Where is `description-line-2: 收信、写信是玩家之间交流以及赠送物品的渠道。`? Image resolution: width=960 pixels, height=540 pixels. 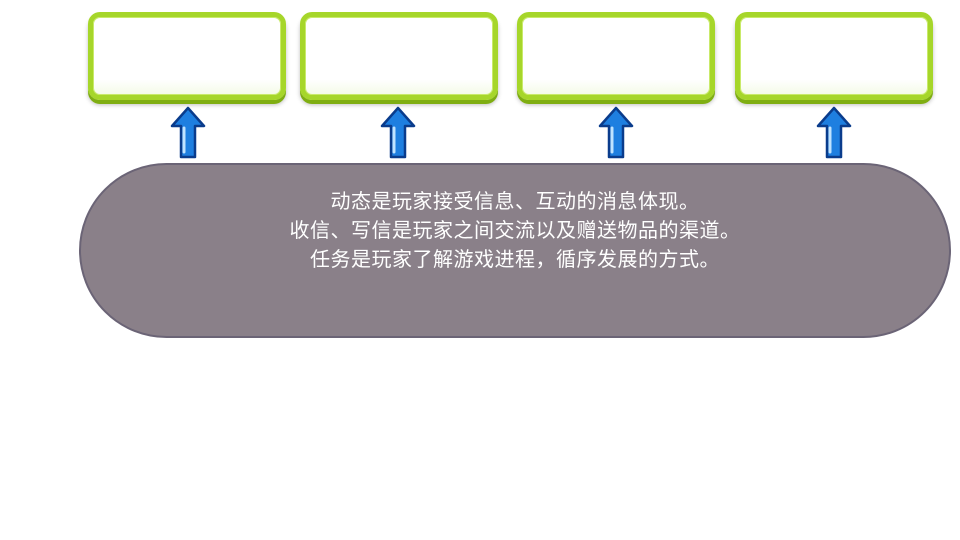
description-line-2: 收信、写信是玩家之间交流以及赠送物品的渠道。 is located at coordinates (515, 230).